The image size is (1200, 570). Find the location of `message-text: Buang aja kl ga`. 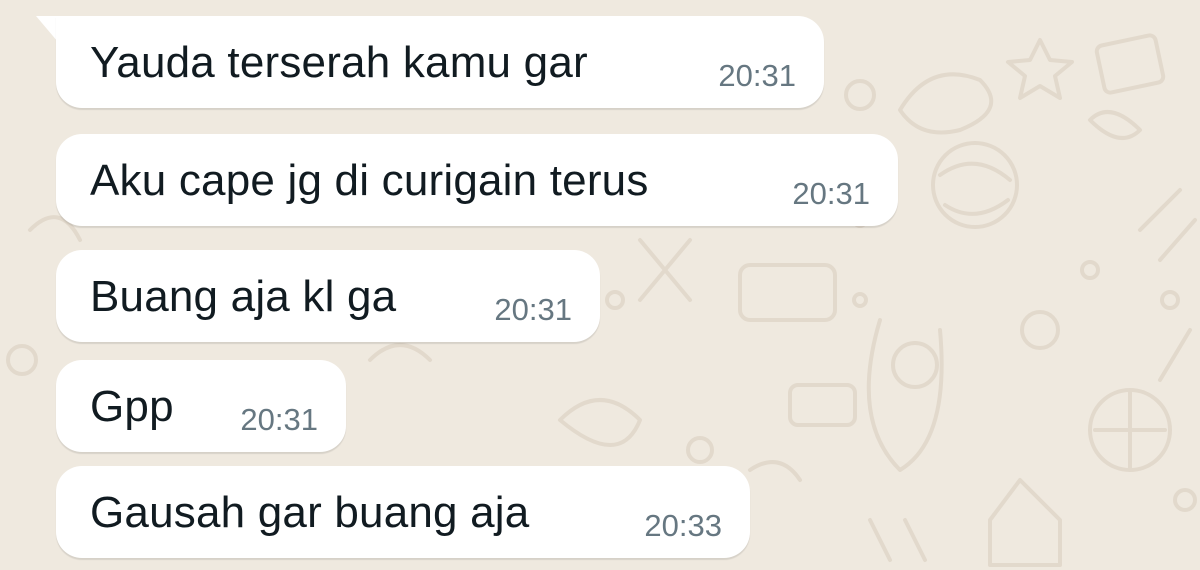

message-text: Buang aja kl ga is located at coordinates (243, 296).